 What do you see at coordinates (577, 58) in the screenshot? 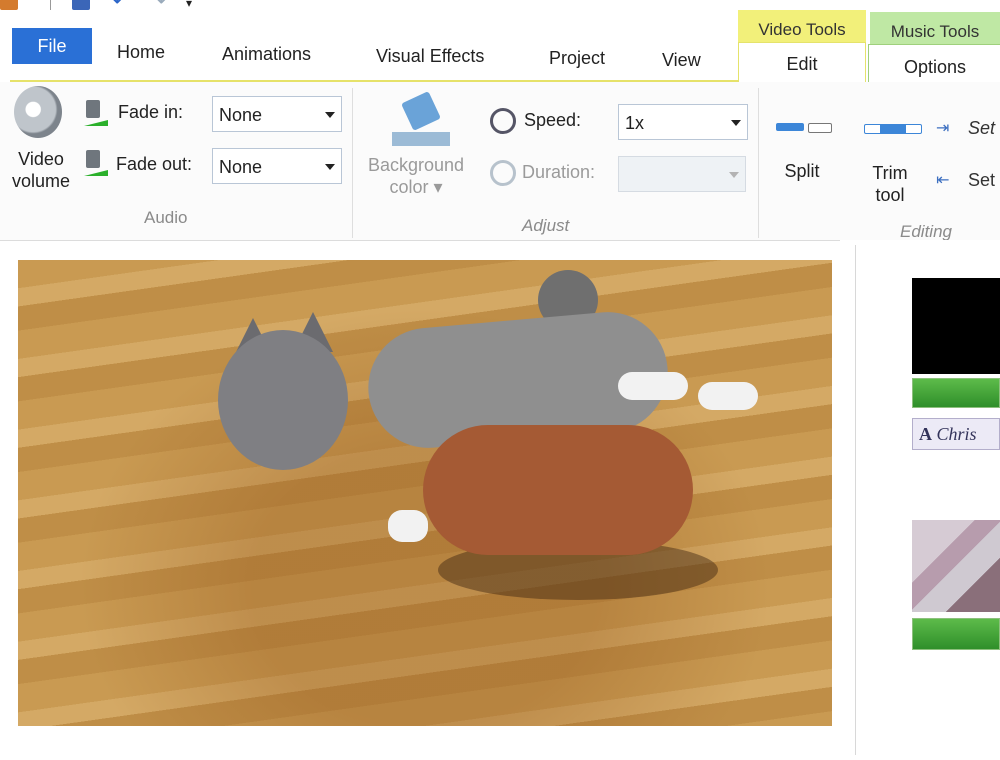
I see `tab-project: Project` at bounding box center [577, 58].